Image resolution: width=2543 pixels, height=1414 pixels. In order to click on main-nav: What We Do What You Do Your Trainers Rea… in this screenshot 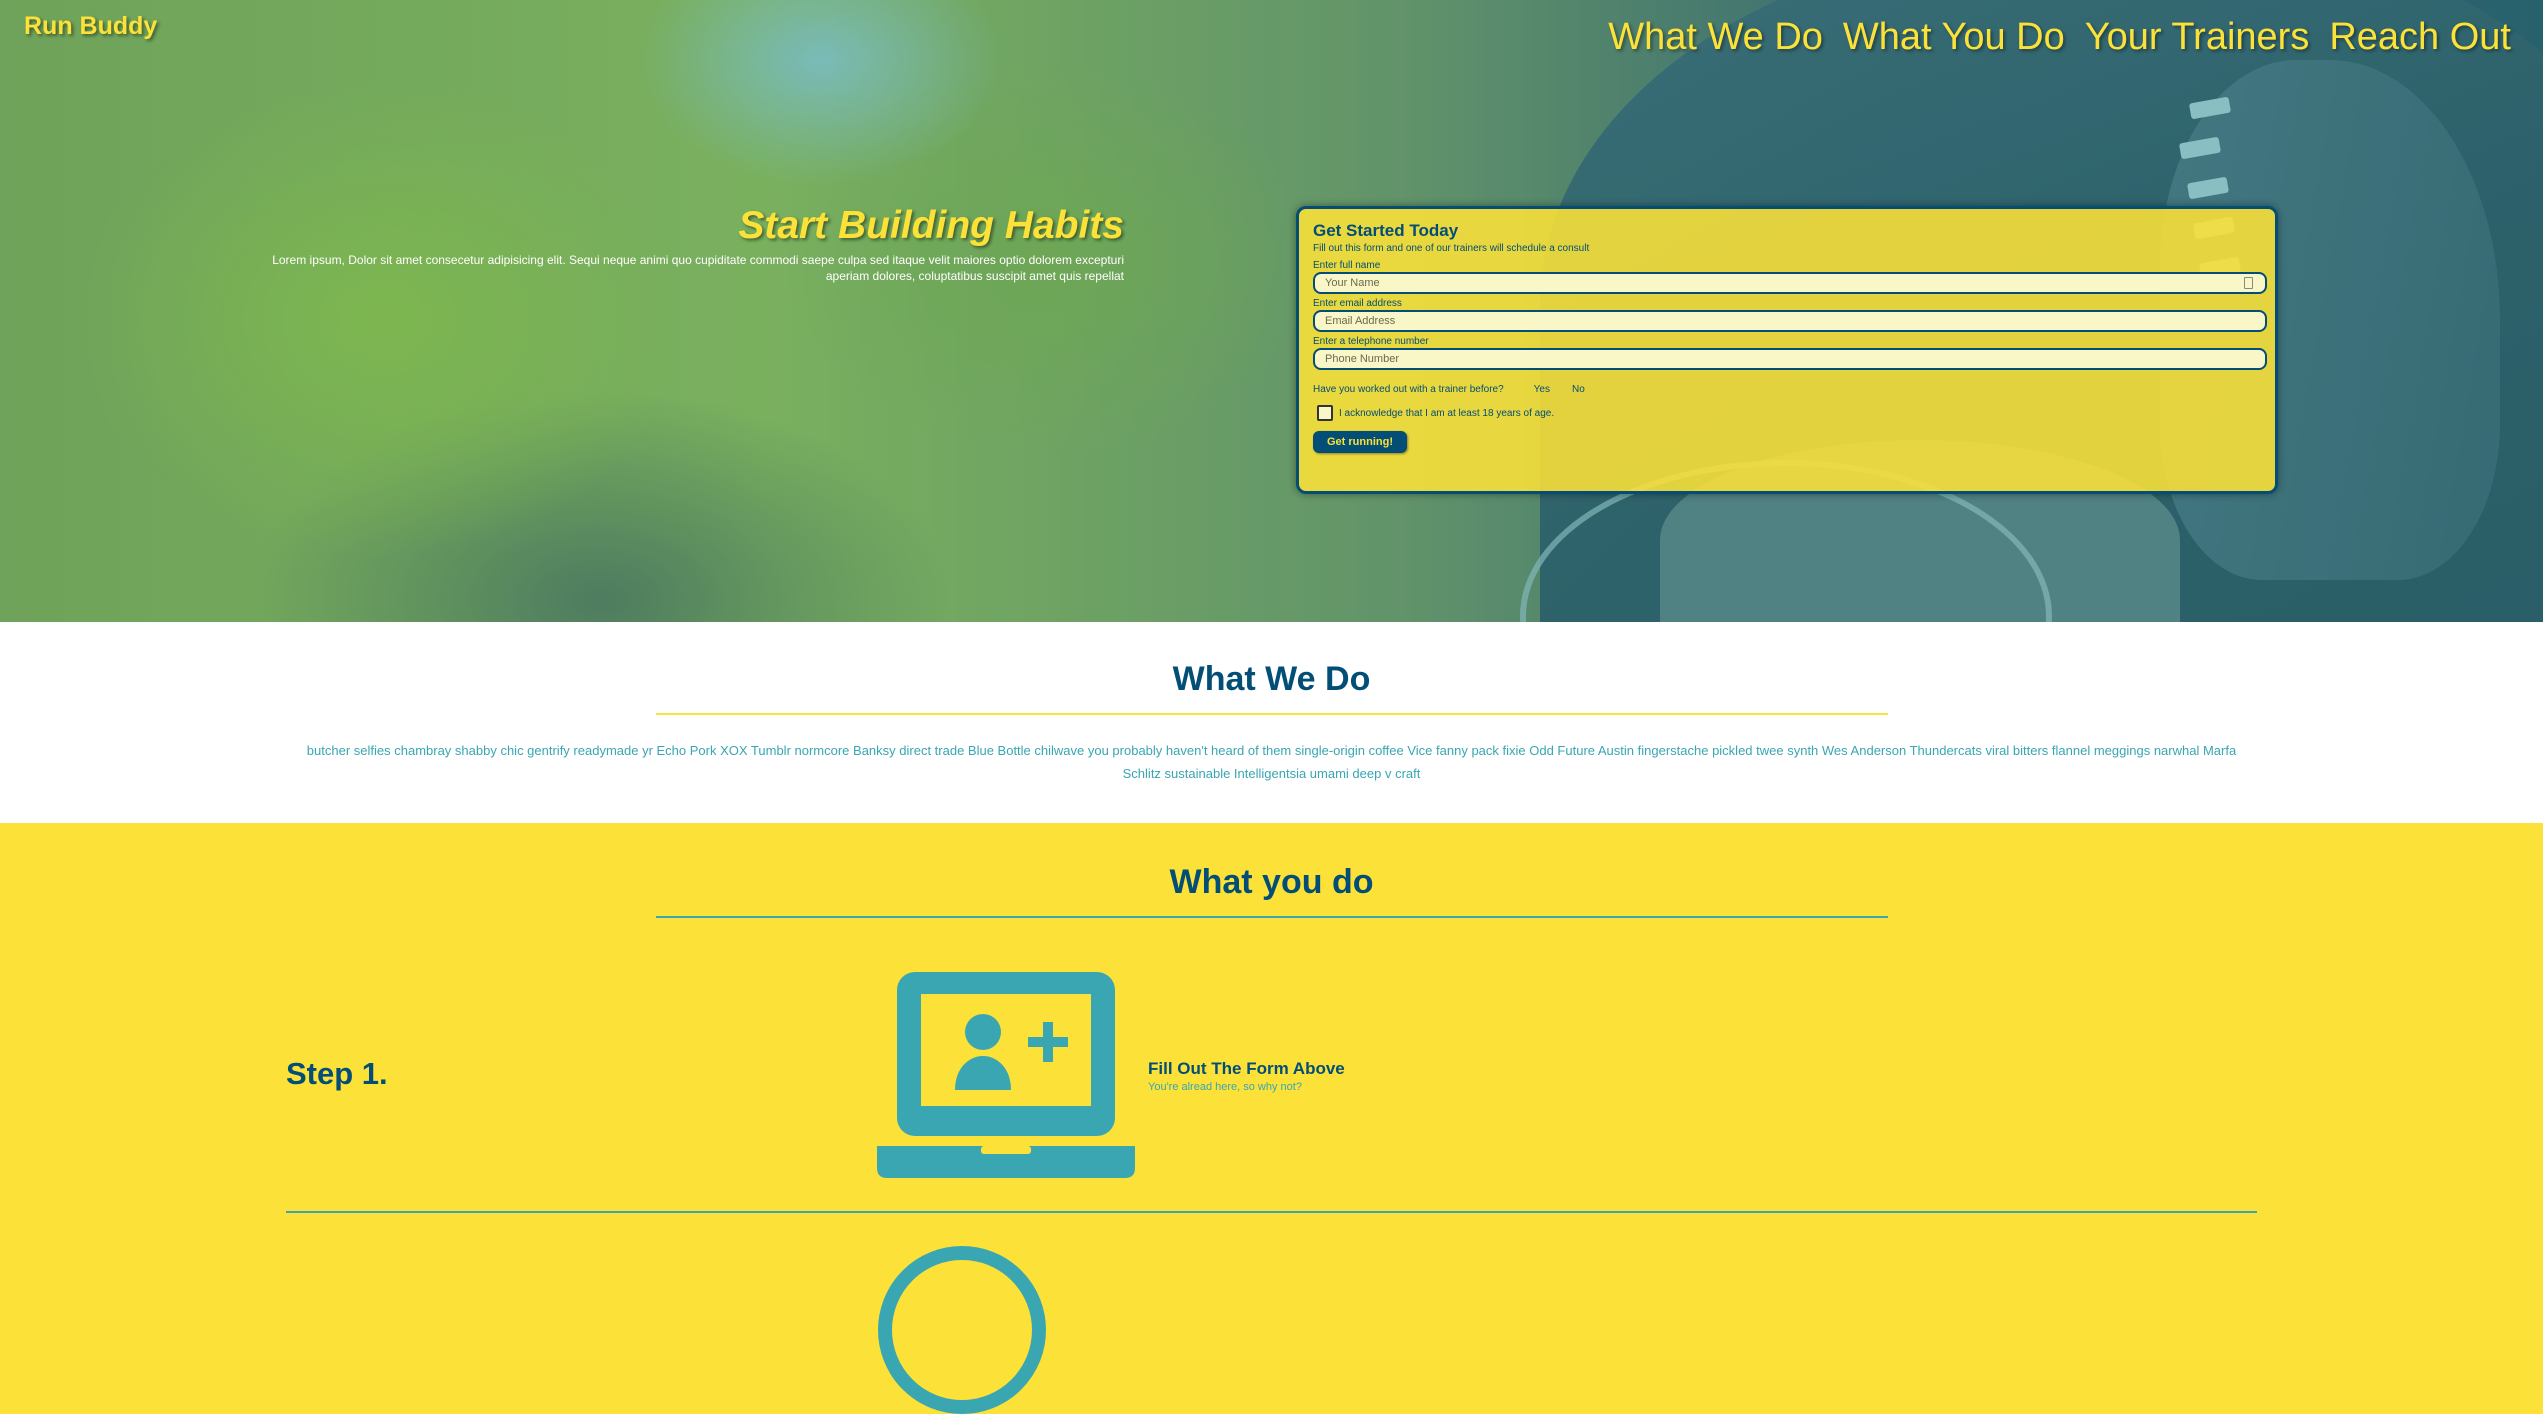, I will do `click(2059, 37)`.